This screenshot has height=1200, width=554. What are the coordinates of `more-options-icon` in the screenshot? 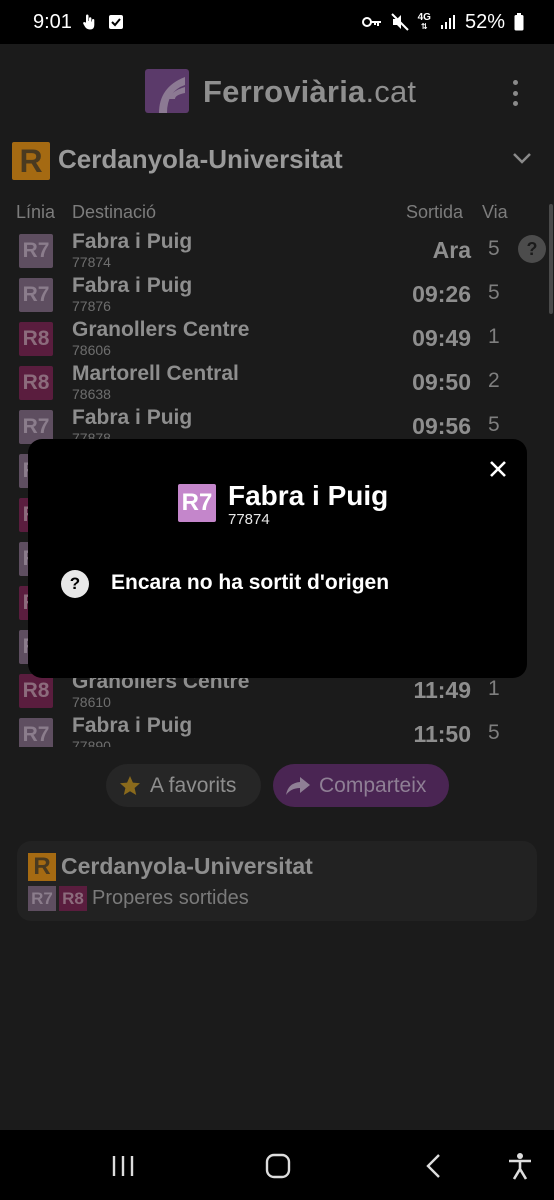 It's located at (515, 93).